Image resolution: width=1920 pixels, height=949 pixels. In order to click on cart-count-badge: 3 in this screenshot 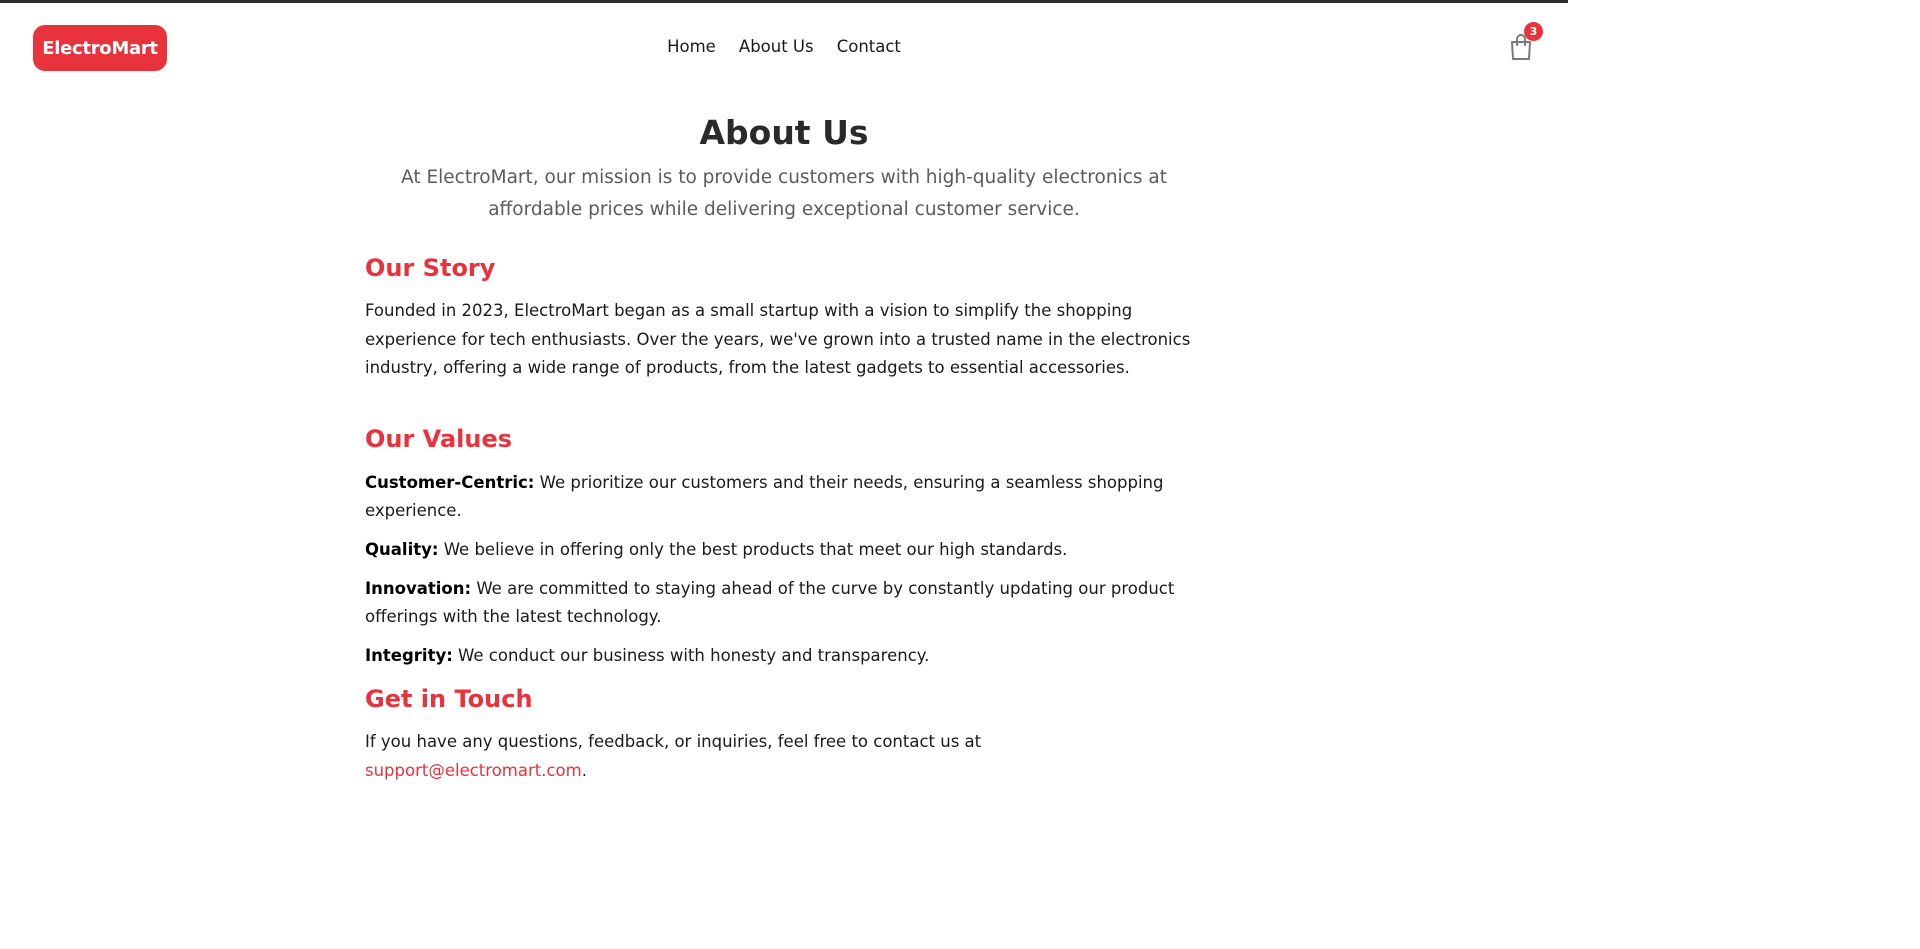, I will do `click(1533, 31)`.